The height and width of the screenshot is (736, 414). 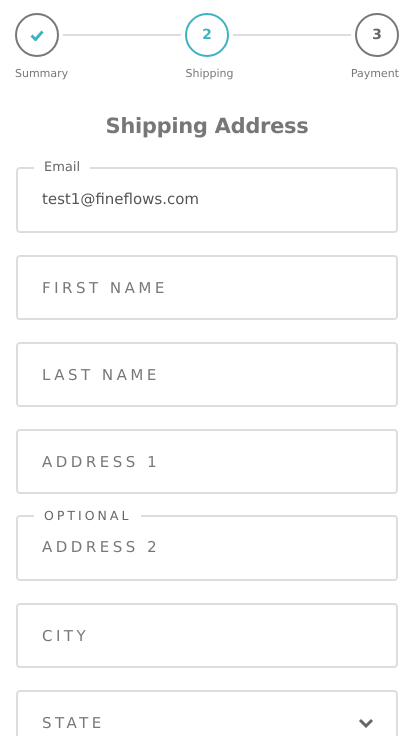 I want to click on field-label: Email, so click(x=62, y=168).